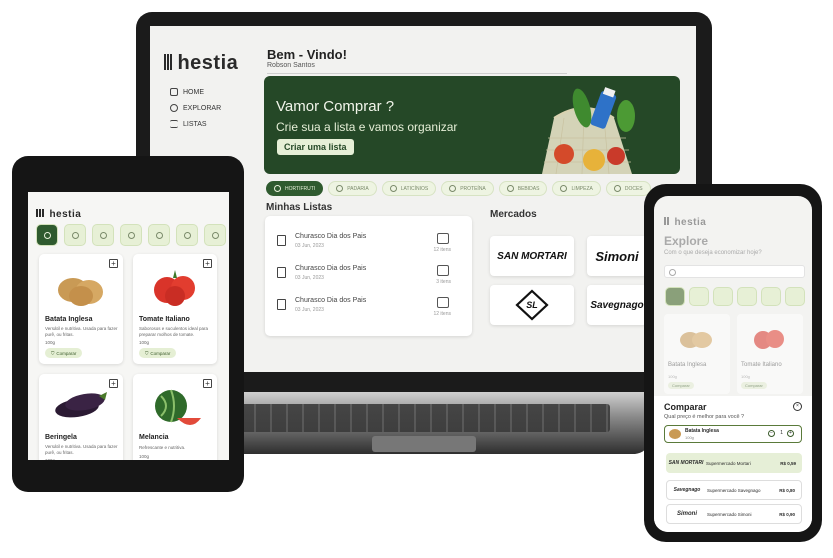  What do you see at coordinates (697, 354) in the screenshot?
I see `product-card: Batata Inglesa 100g Comparar` at bounding box center [697, 354].